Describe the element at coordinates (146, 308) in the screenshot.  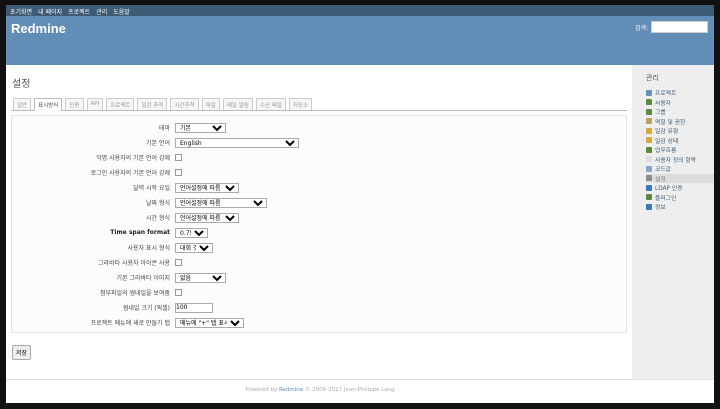
I see `thumbnail-size-label: 썸네일 크기 (픽셀)` at that location.